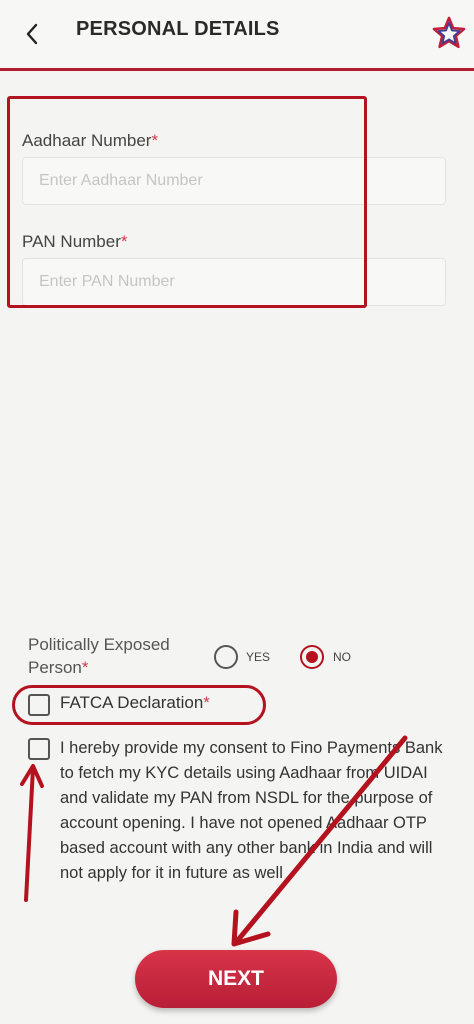  Describe the element at coordinates (99, 656) in the screenshot. I see `pep-label: Politically Exposed Person*` at that location.